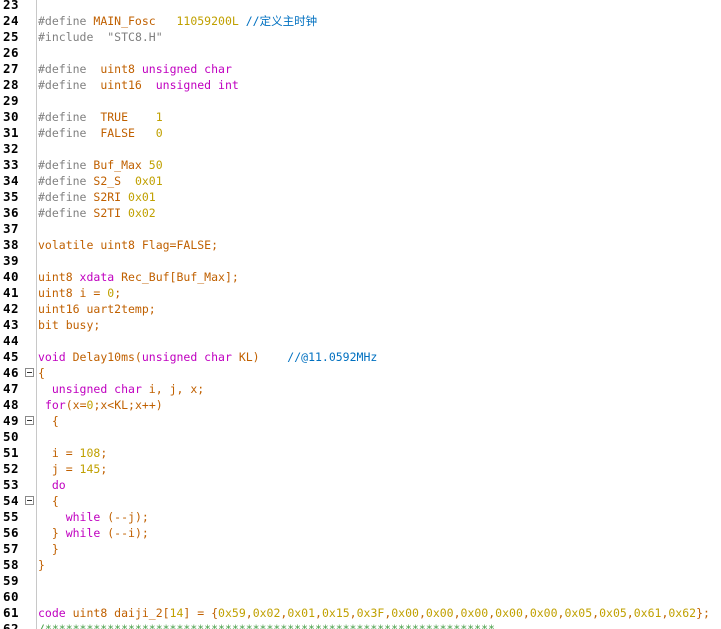 The image size is (721, 629). What do you see at coordinates (360, 421) in the screenshot?
I see `code-line: 49 {` at bounding box center [360, 421].